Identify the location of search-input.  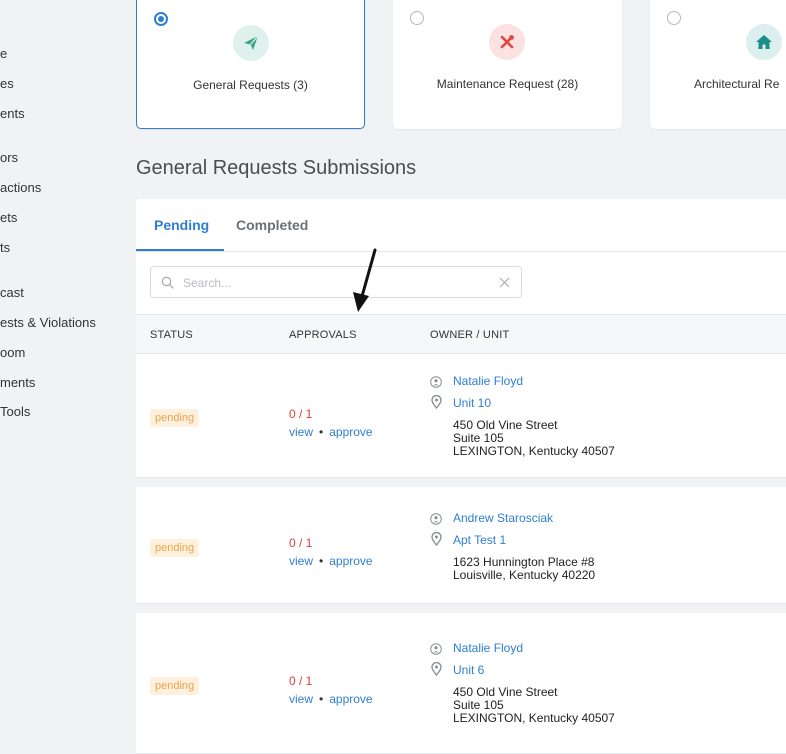
(333, 283).